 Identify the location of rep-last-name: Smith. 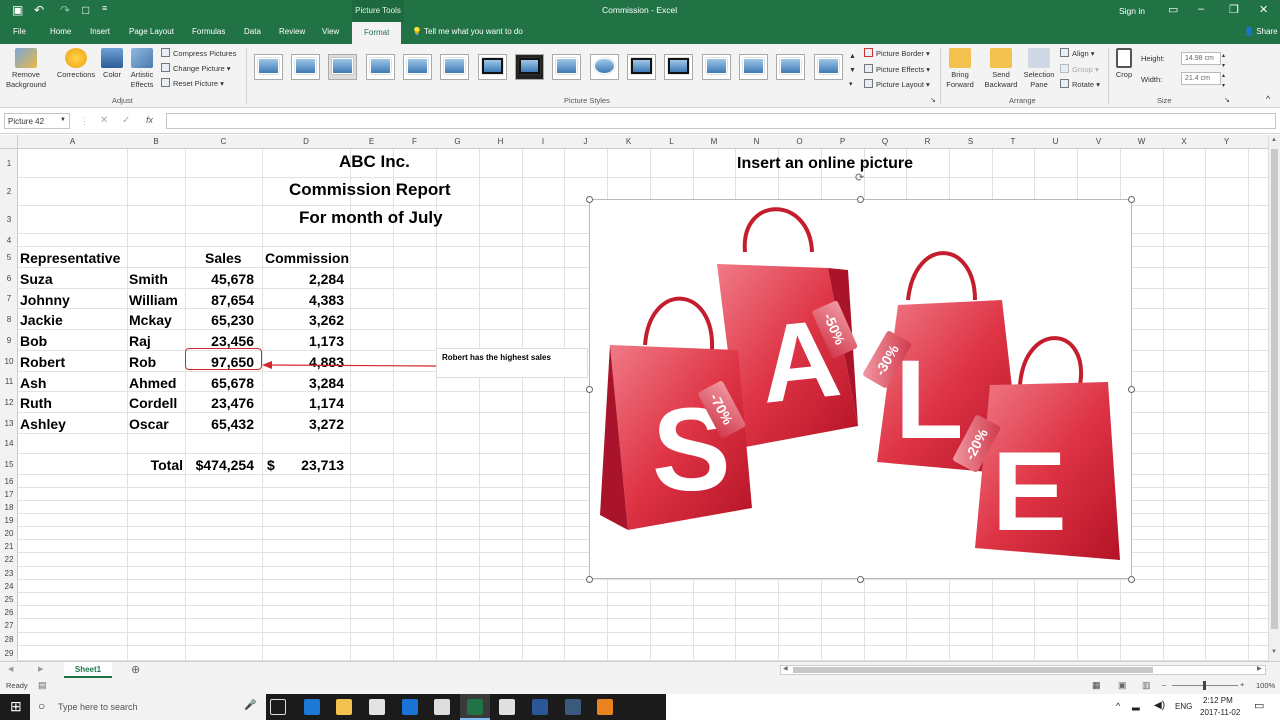
(148, 279).